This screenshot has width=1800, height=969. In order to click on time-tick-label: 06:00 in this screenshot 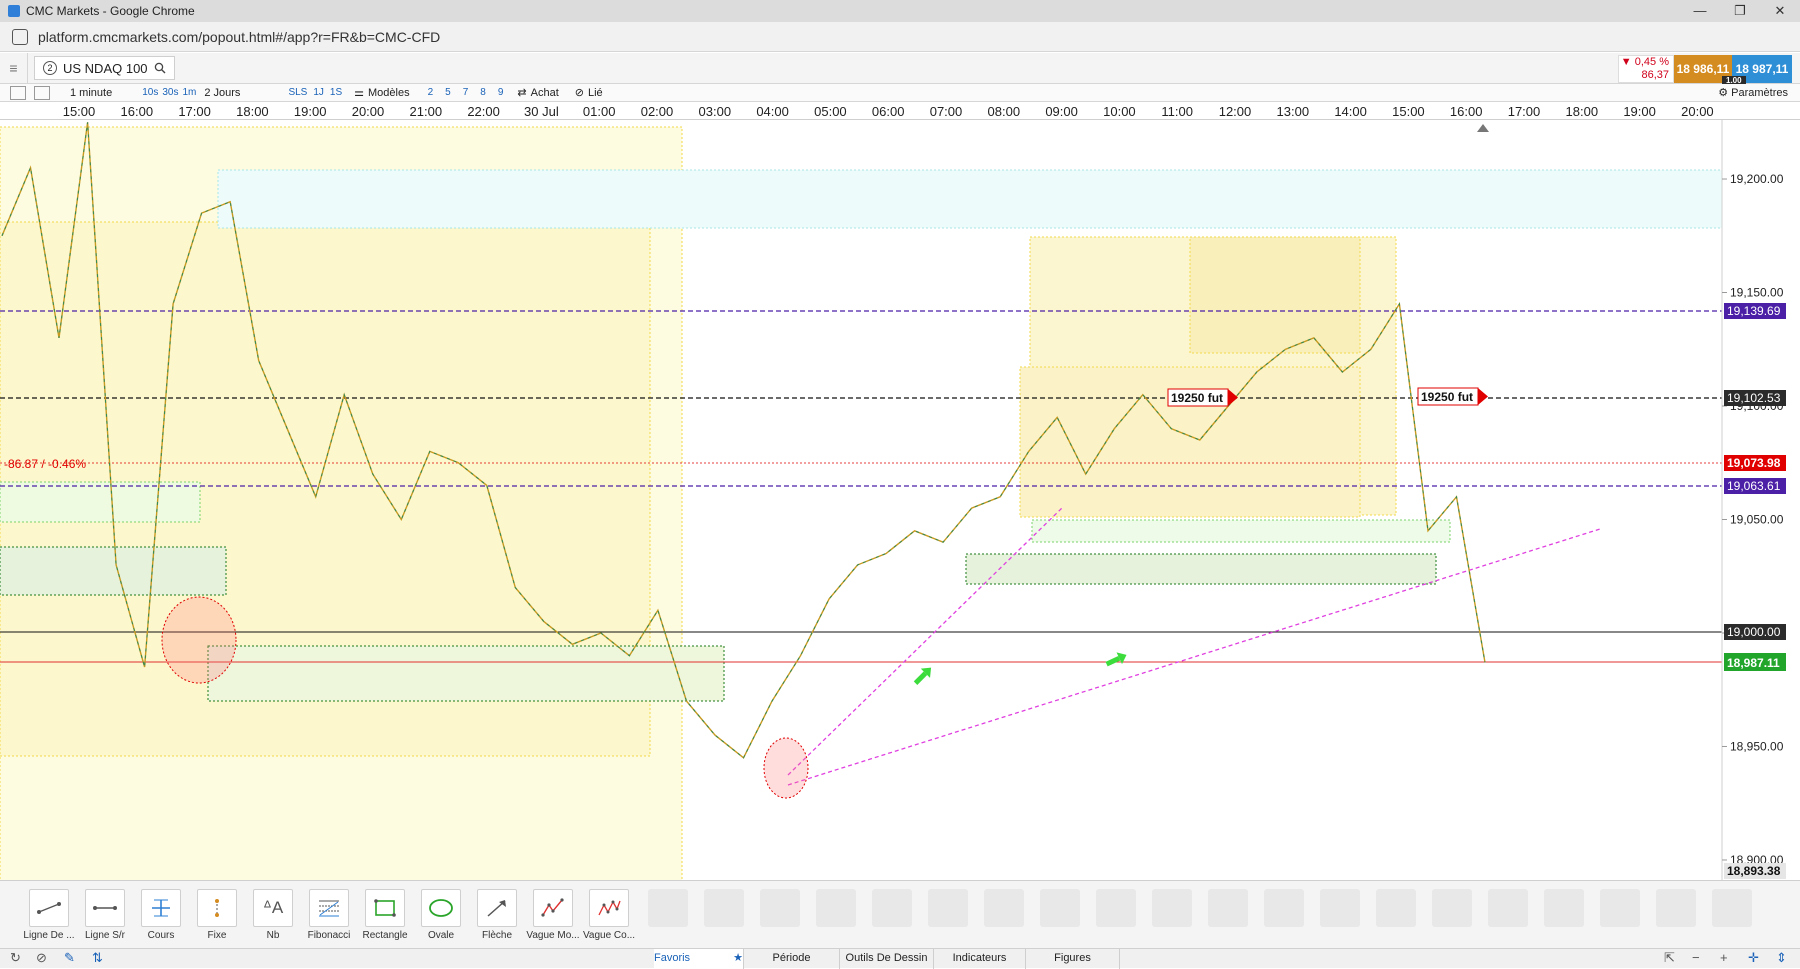, I will do `click(888, 111)`.